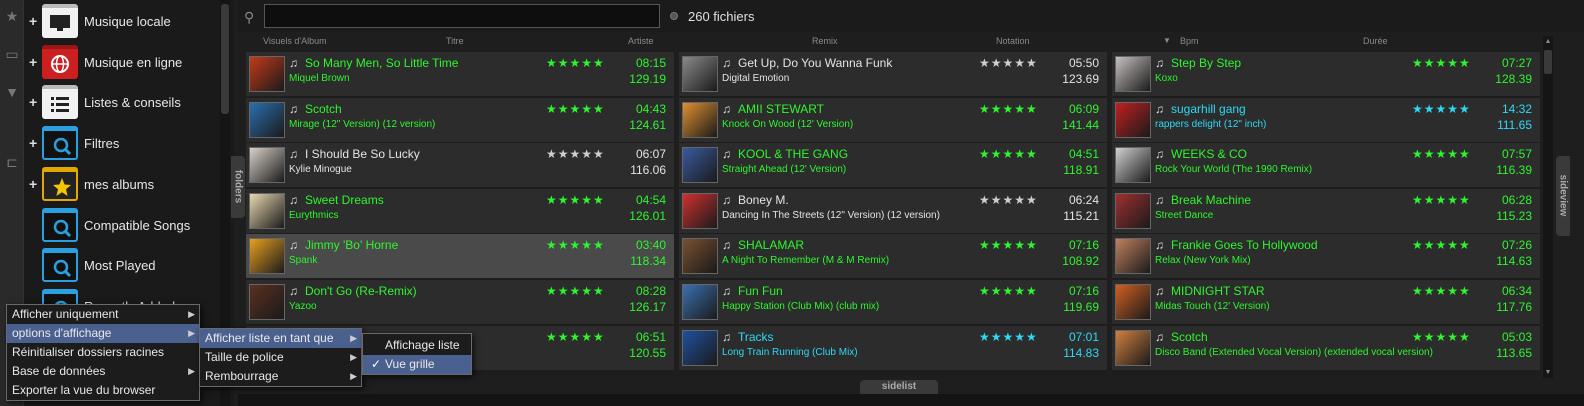 This screenshot has height=406, width=1584. I want to click on menu-item: Afficher uniquement ▶, so click(103, 314).